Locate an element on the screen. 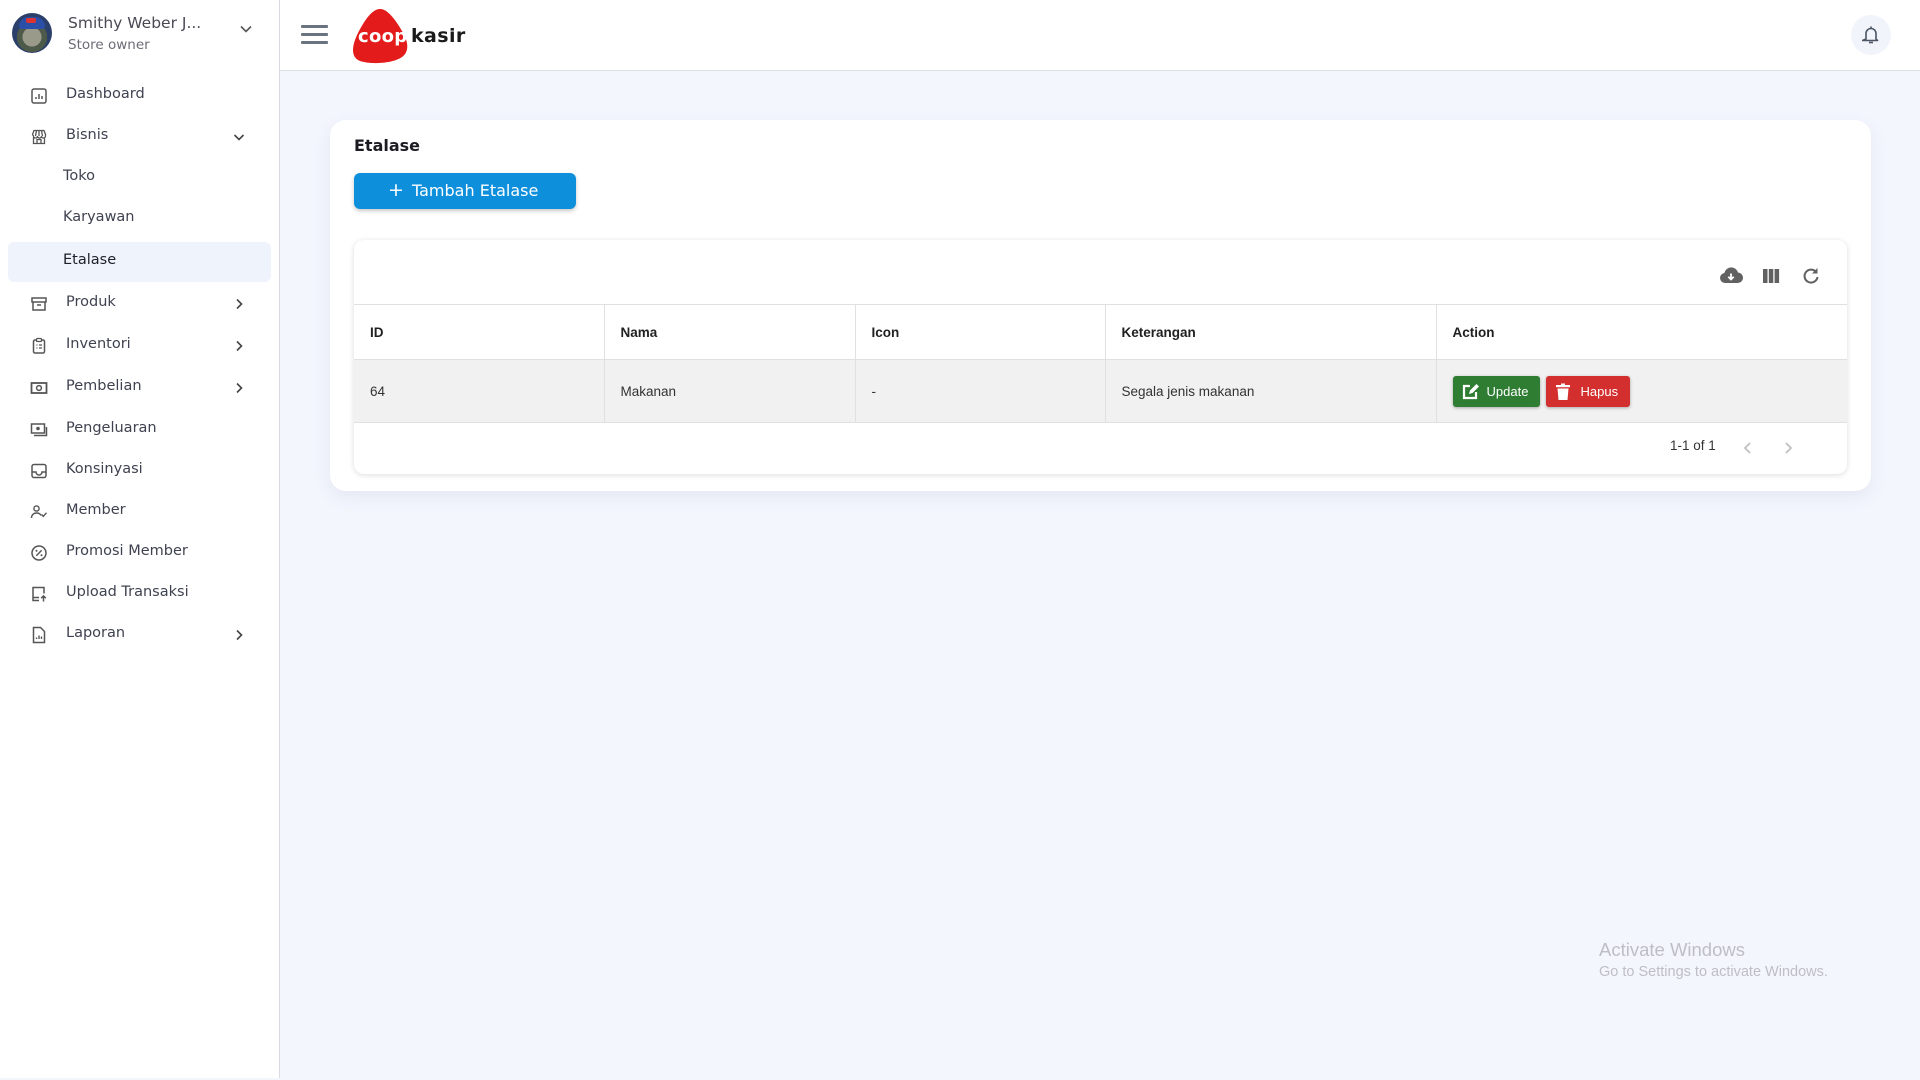 This screenshot has height=1080, width=1920. sidebar-item-promosi-member: Promosi Member is located at coordinates (139, 553).